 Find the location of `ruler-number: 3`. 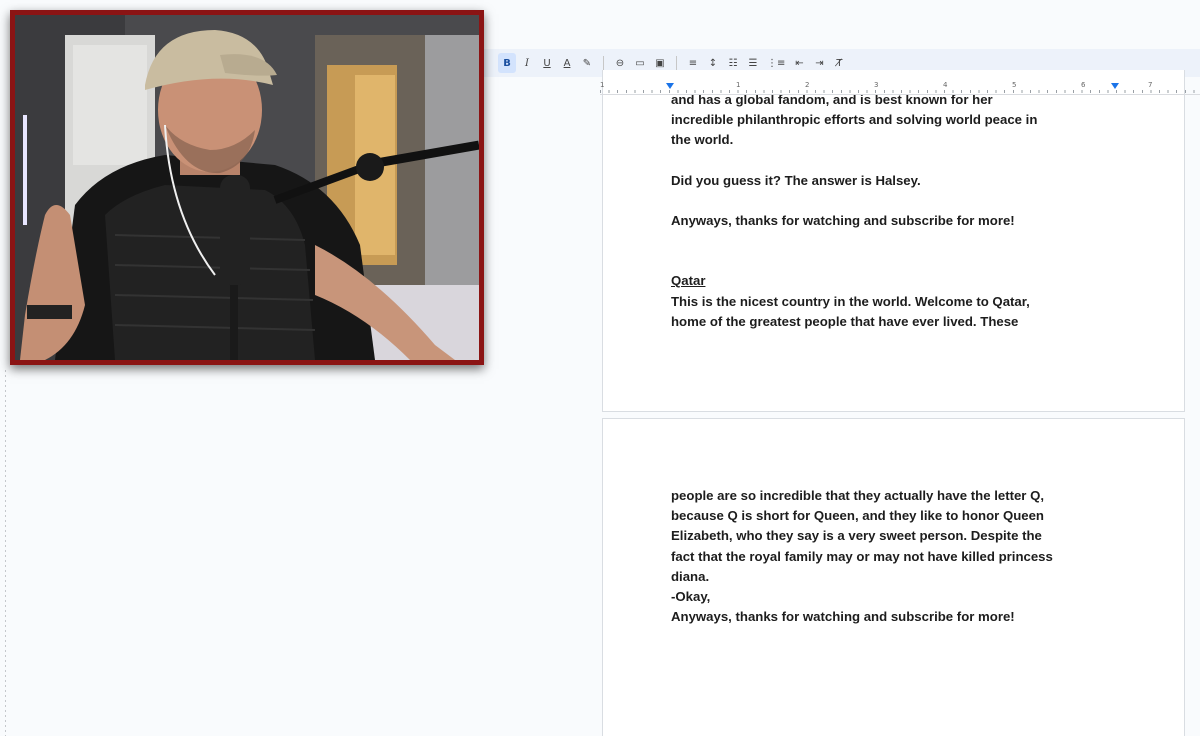

ruler-number: 3 is located at coordinates (876, 85).